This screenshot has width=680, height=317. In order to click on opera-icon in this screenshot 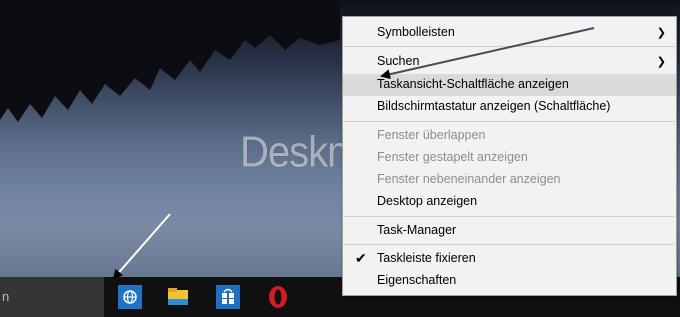, I will do `click(278, 297)`.